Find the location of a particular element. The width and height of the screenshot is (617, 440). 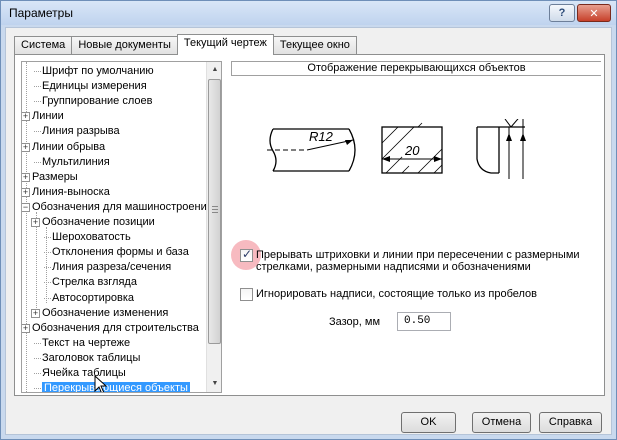

tree-item-label: Обозначение позиции is located at coordinates (98, 222).